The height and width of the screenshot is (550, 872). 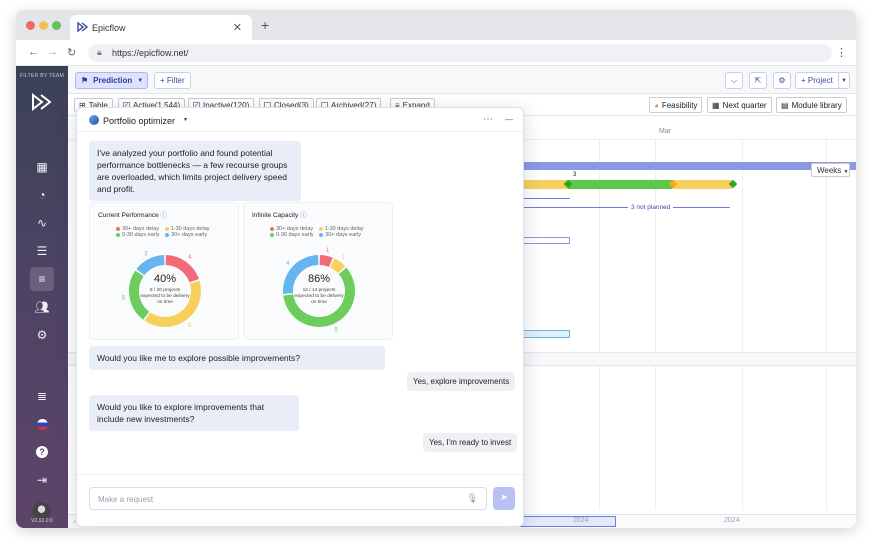 What do you see at coordinates (461, 381) in the screenshot?
I see `user-reply: Yes, explore improvements` at bounding box center [461, 381].